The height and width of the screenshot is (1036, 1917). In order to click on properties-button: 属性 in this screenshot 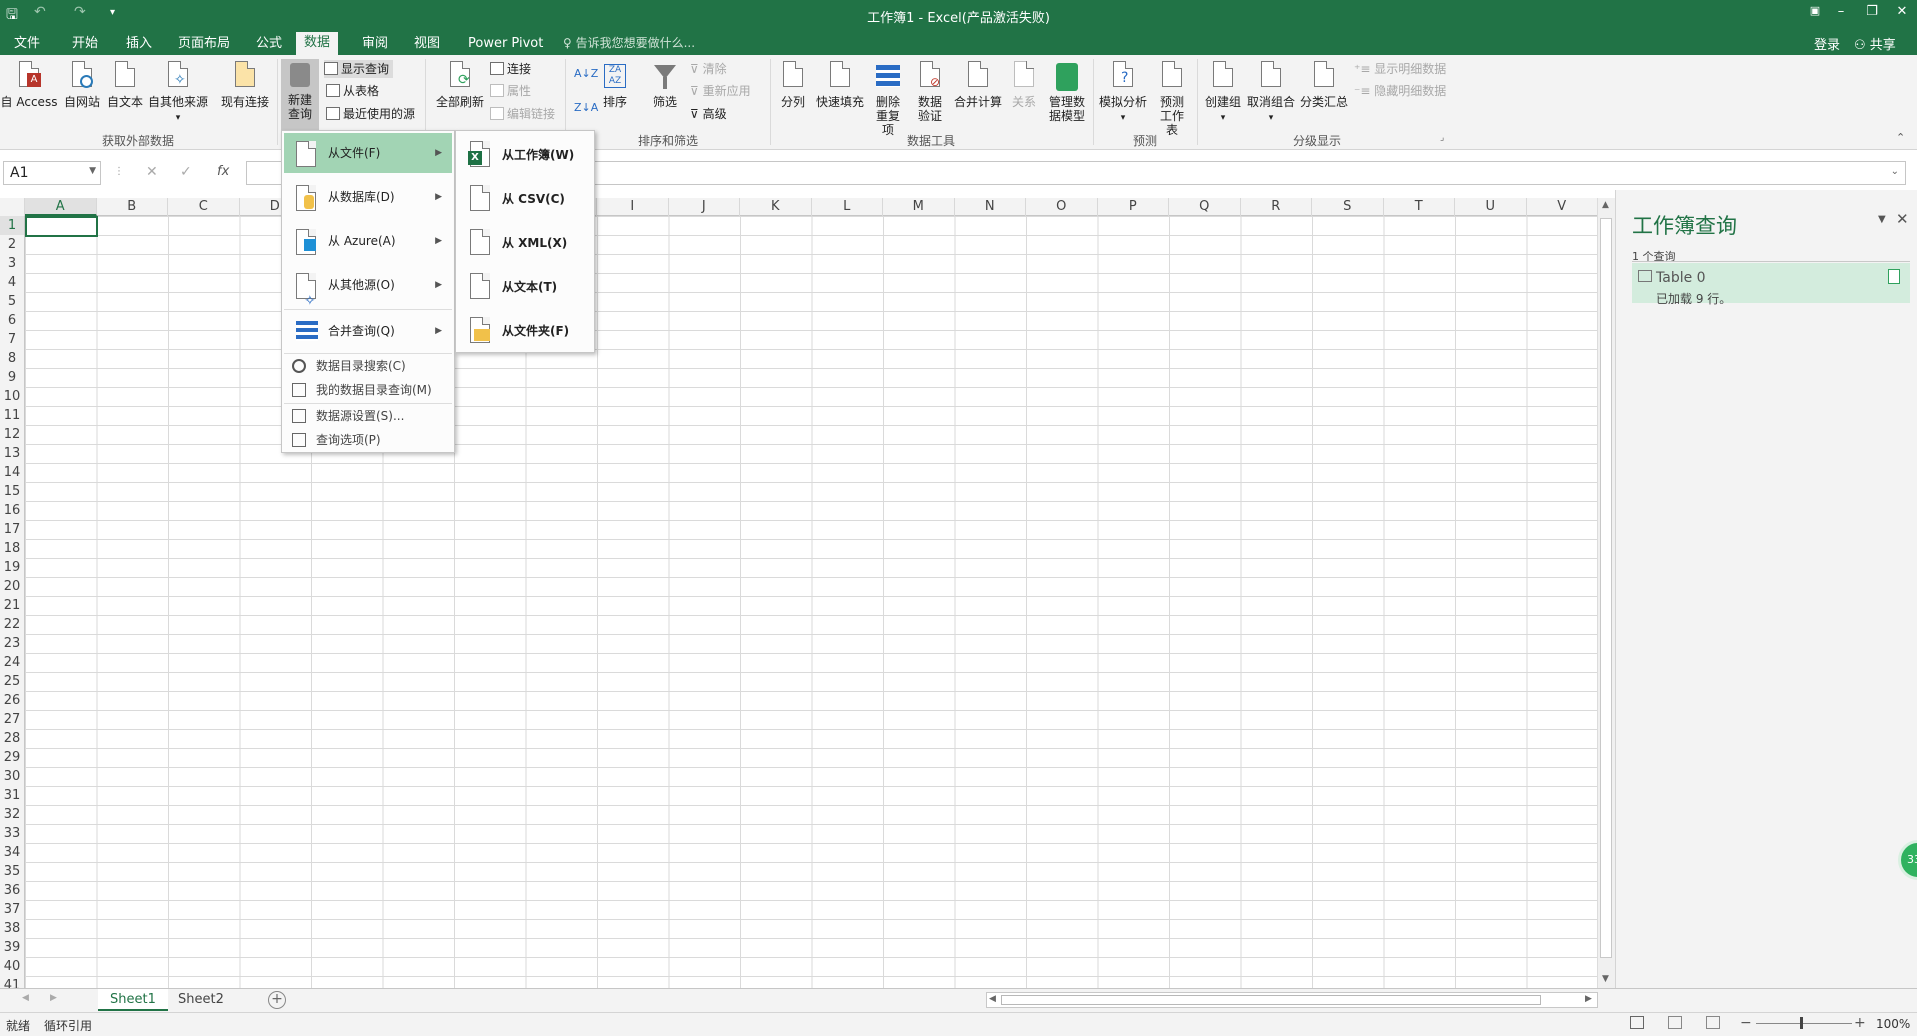, I will do `click(510, 91)`.